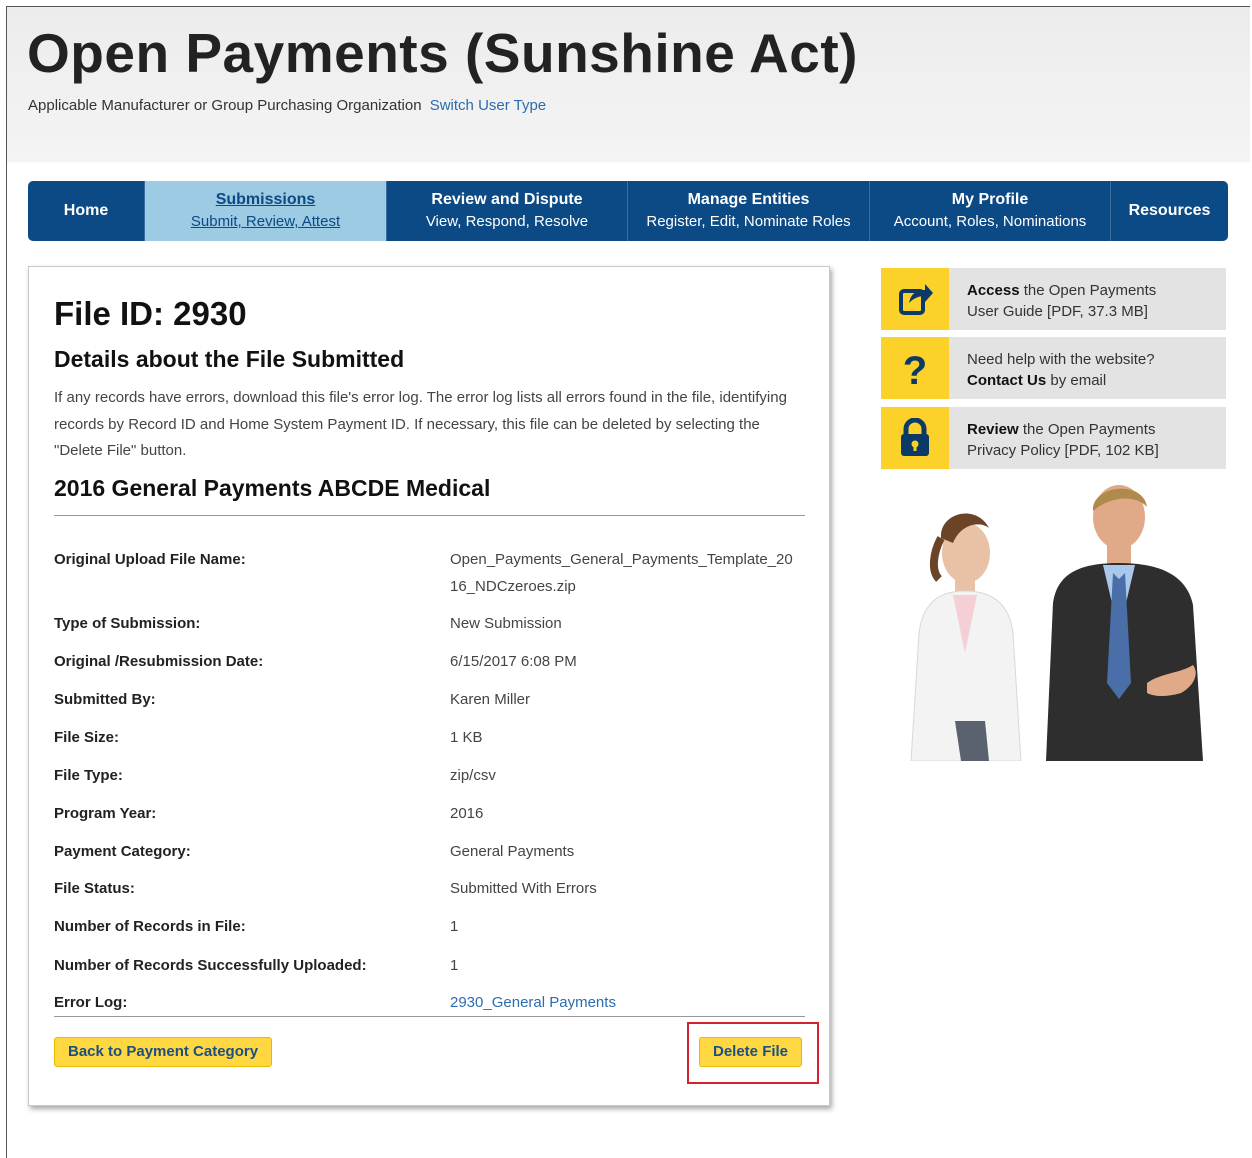 This screenshot has width=1252, height=1158. What do you see at coordinates (533, 1002) in the screenshot?
I see `error-log-link: 2930_General Payments` at bounding box center [533, 1002].